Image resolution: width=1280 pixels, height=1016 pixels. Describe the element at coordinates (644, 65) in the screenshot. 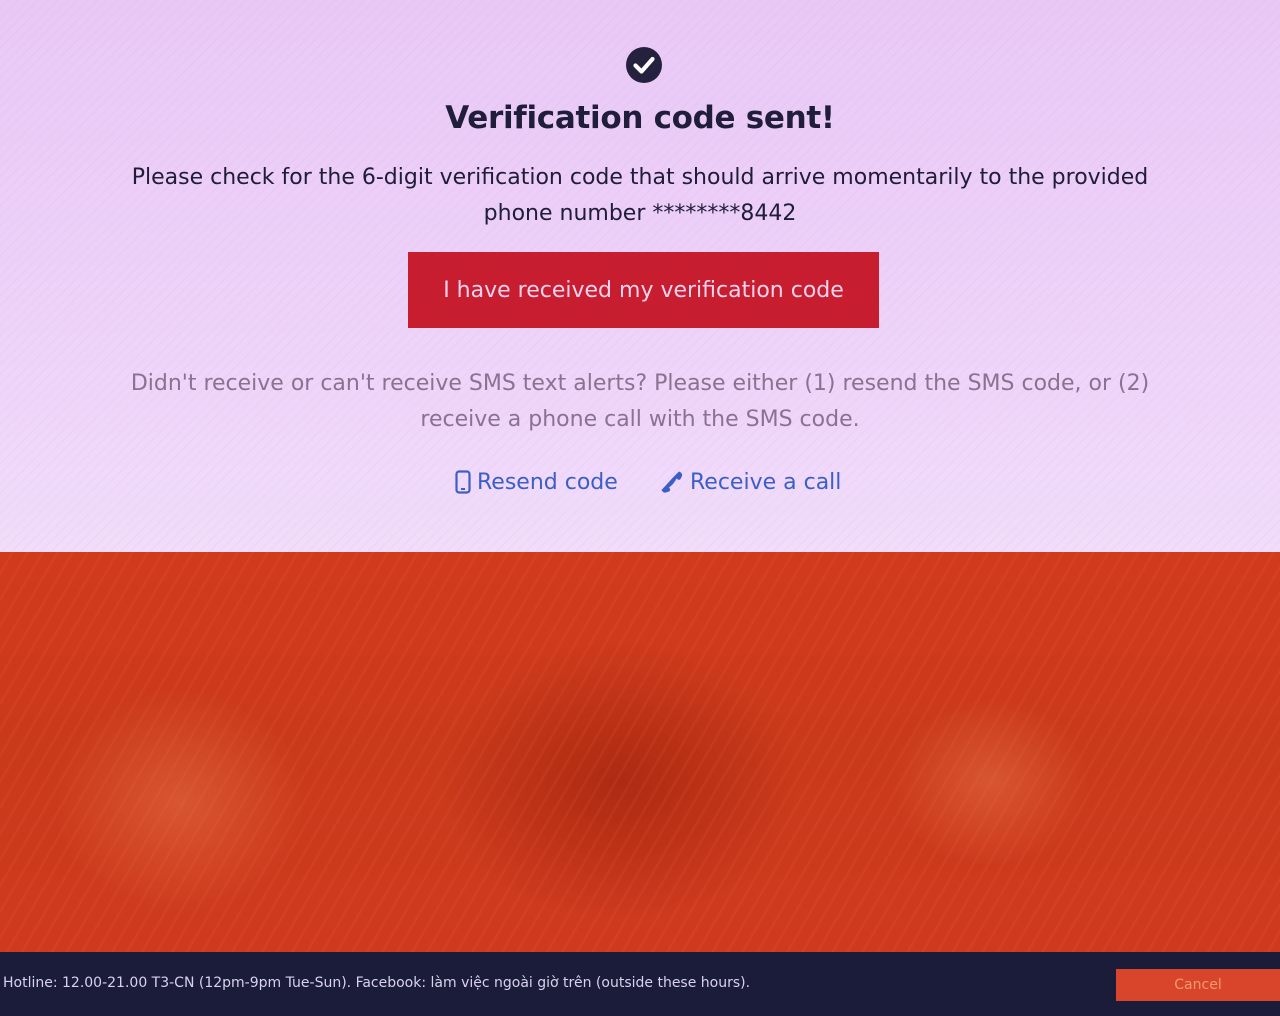

I see `check-circle-icon` at that location.